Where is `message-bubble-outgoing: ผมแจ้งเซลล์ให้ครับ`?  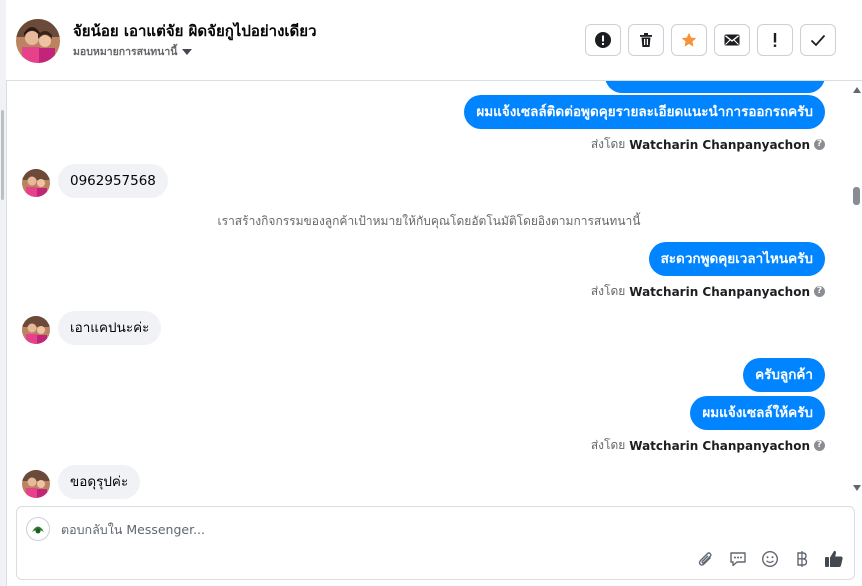 message-bubble-outgoing: ผมแจ้งเซลล์ให้ครับ is located at coordinates (757, 413).